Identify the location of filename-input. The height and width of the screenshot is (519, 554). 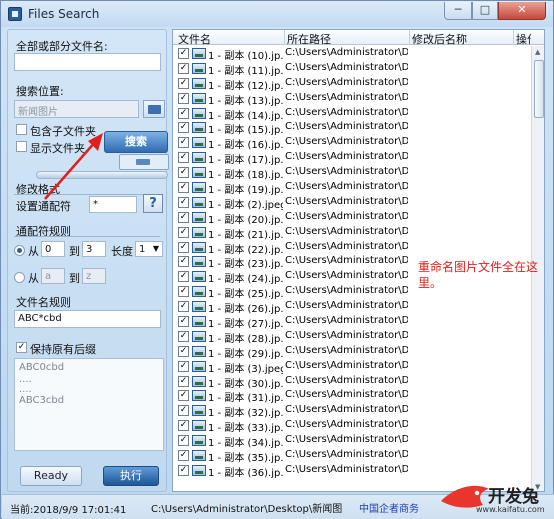
(87, 62).